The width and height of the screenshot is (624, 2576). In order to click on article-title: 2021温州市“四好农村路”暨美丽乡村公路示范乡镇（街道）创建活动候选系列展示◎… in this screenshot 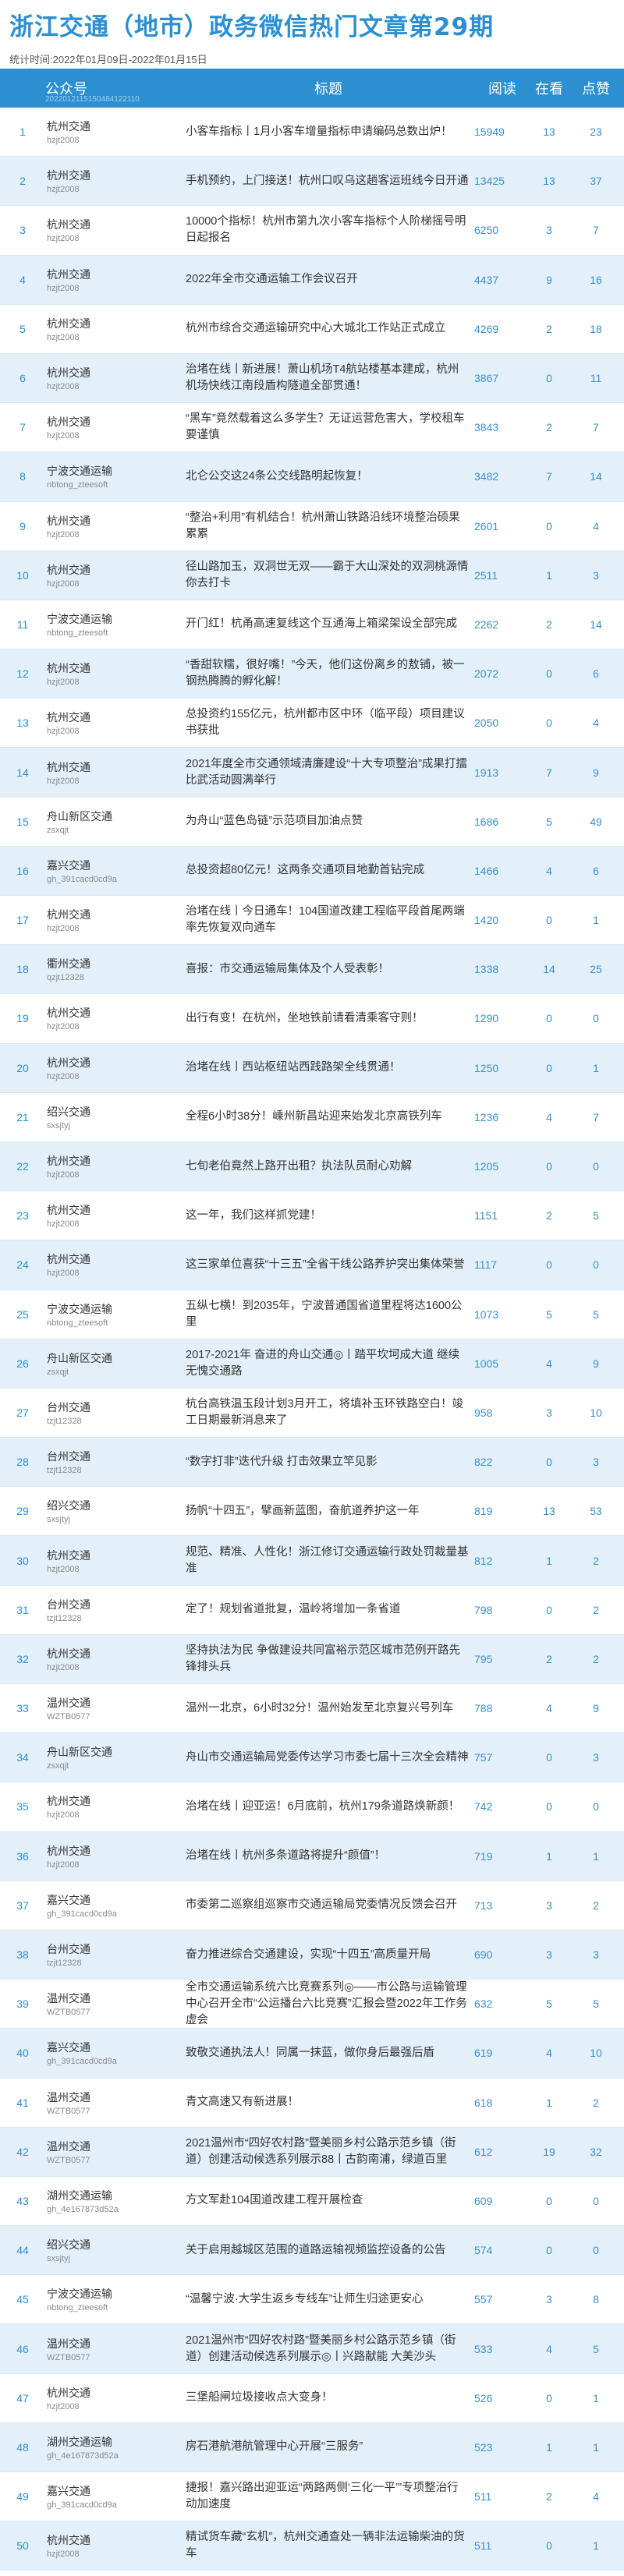, I will do `click(329, 2348)`.